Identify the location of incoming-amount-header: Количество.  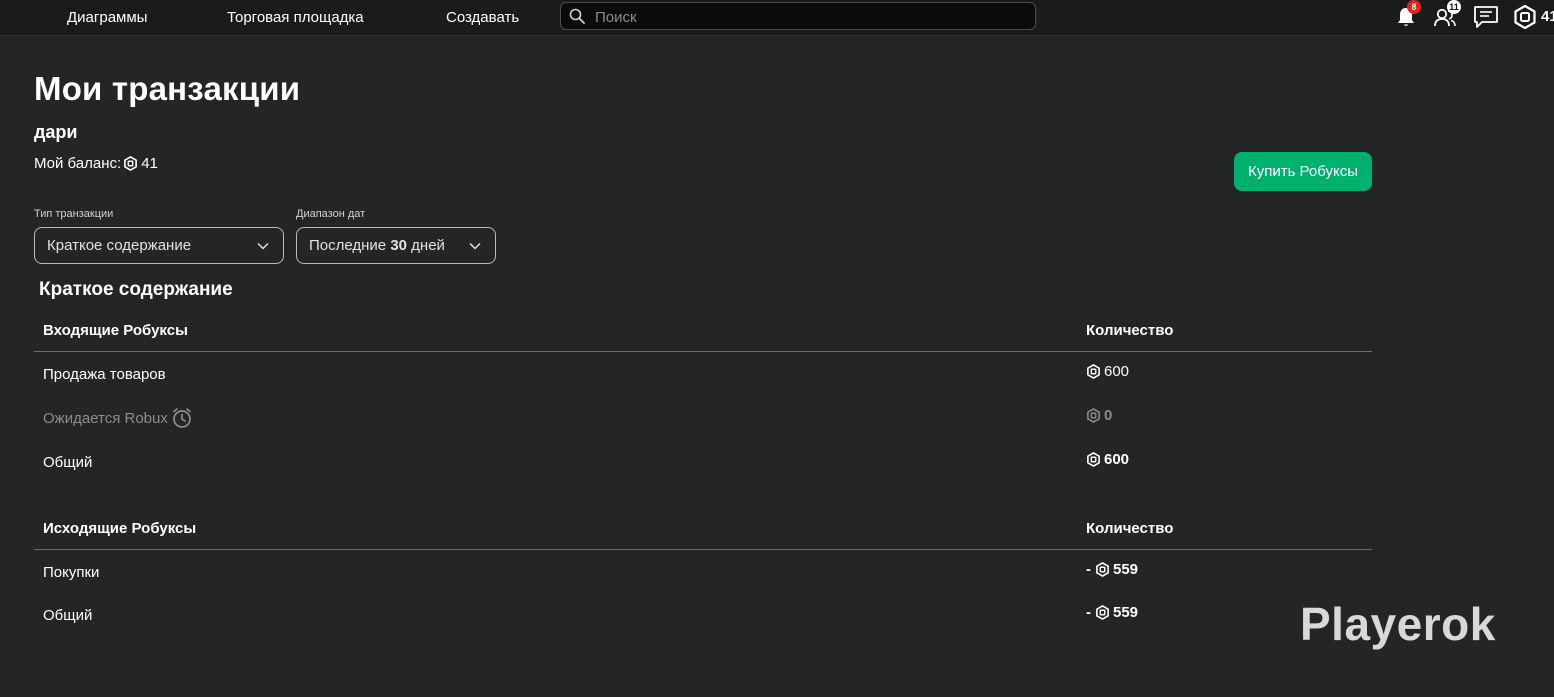
(1130, 330).